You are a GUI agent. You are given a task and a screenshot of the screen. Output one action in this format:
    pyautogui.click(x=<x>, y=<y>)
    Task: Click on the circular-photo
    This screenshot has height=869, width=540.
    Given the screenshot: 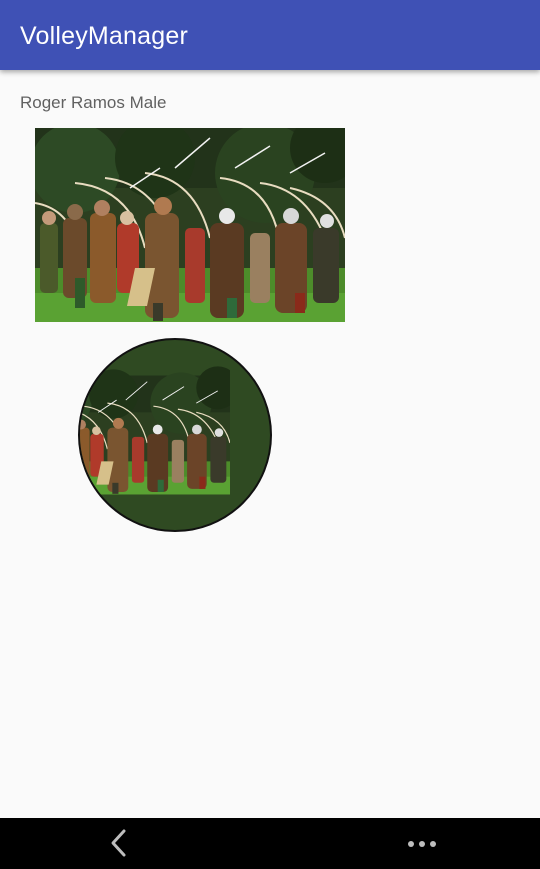 What is the action you would take?
    pyautogui.click(x=175, y=435)
    